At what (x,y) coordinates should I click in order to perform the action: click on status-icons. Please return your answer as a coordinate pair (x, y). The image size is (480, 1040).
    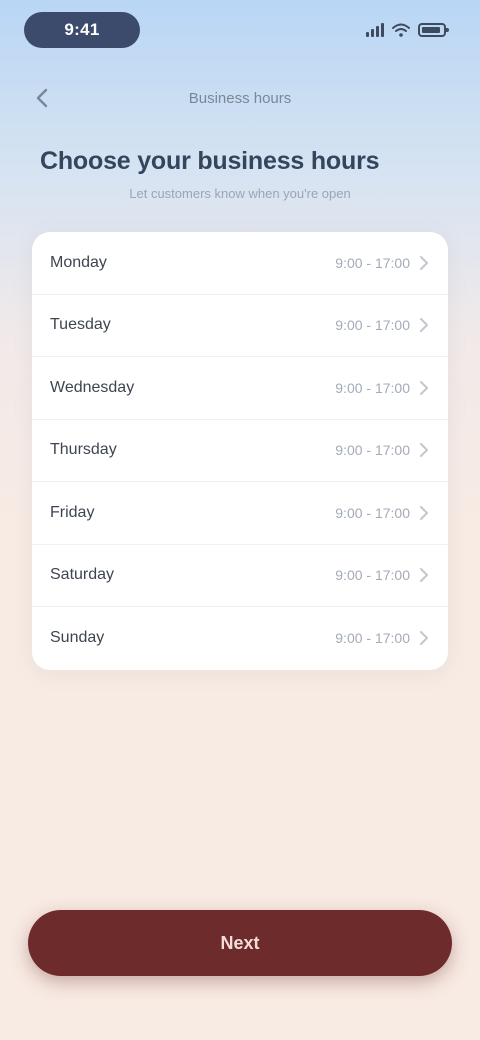
    Looking at the image, I should click on (407, 30).